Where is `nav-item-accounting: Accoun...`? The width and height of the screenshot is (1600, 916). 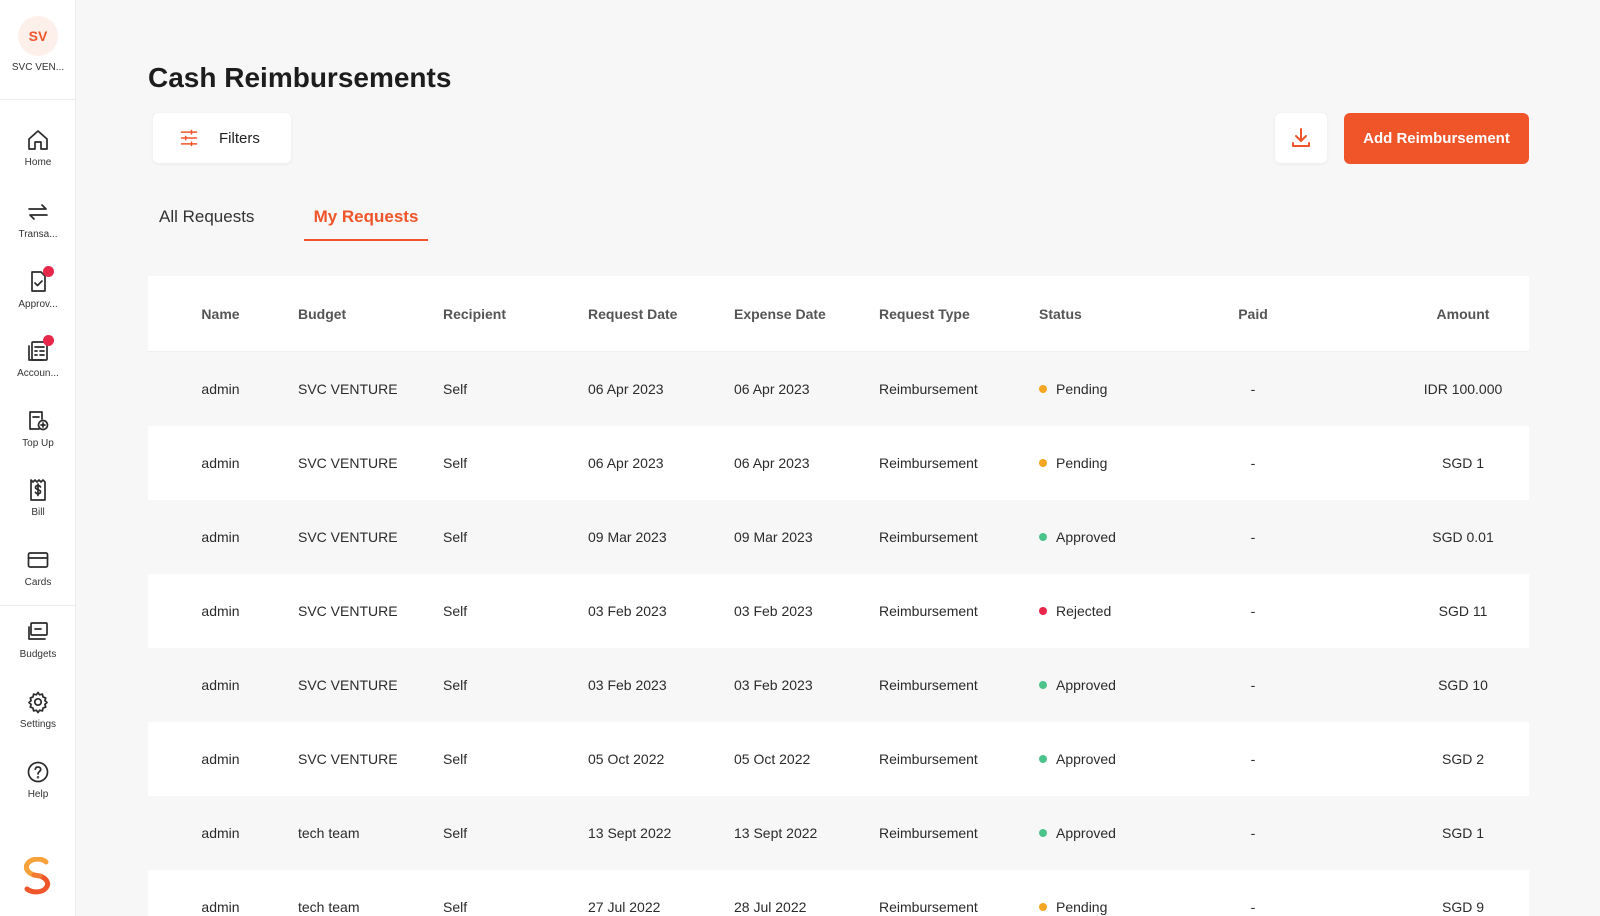
nav-item-accounting: Accoun... is located at coordinates (38, 366).